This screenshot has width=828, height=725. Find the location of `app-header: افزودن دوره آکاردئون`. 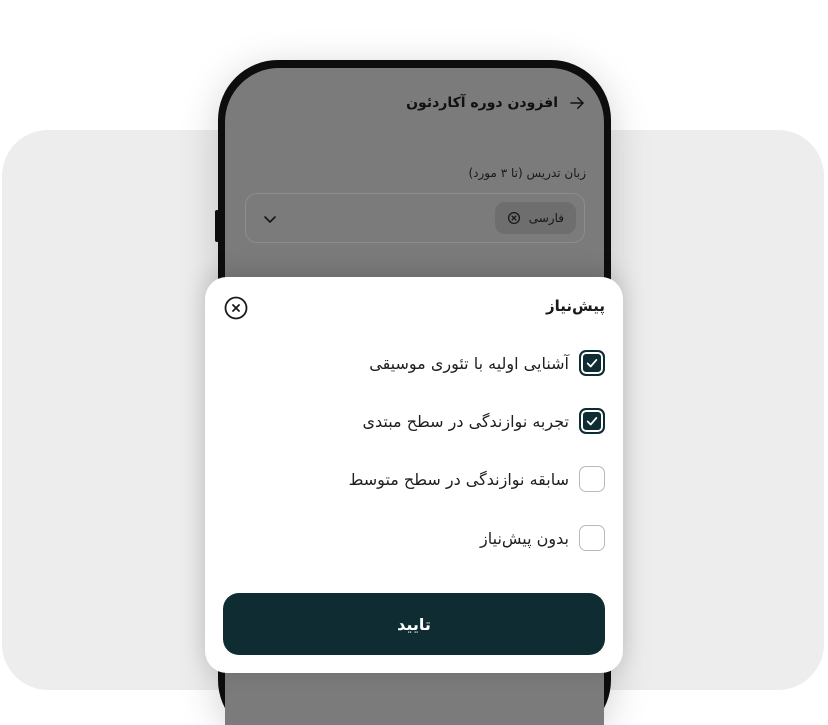

app-header: افزودن دوره آکاردئون is located at coordinates (496, 103).